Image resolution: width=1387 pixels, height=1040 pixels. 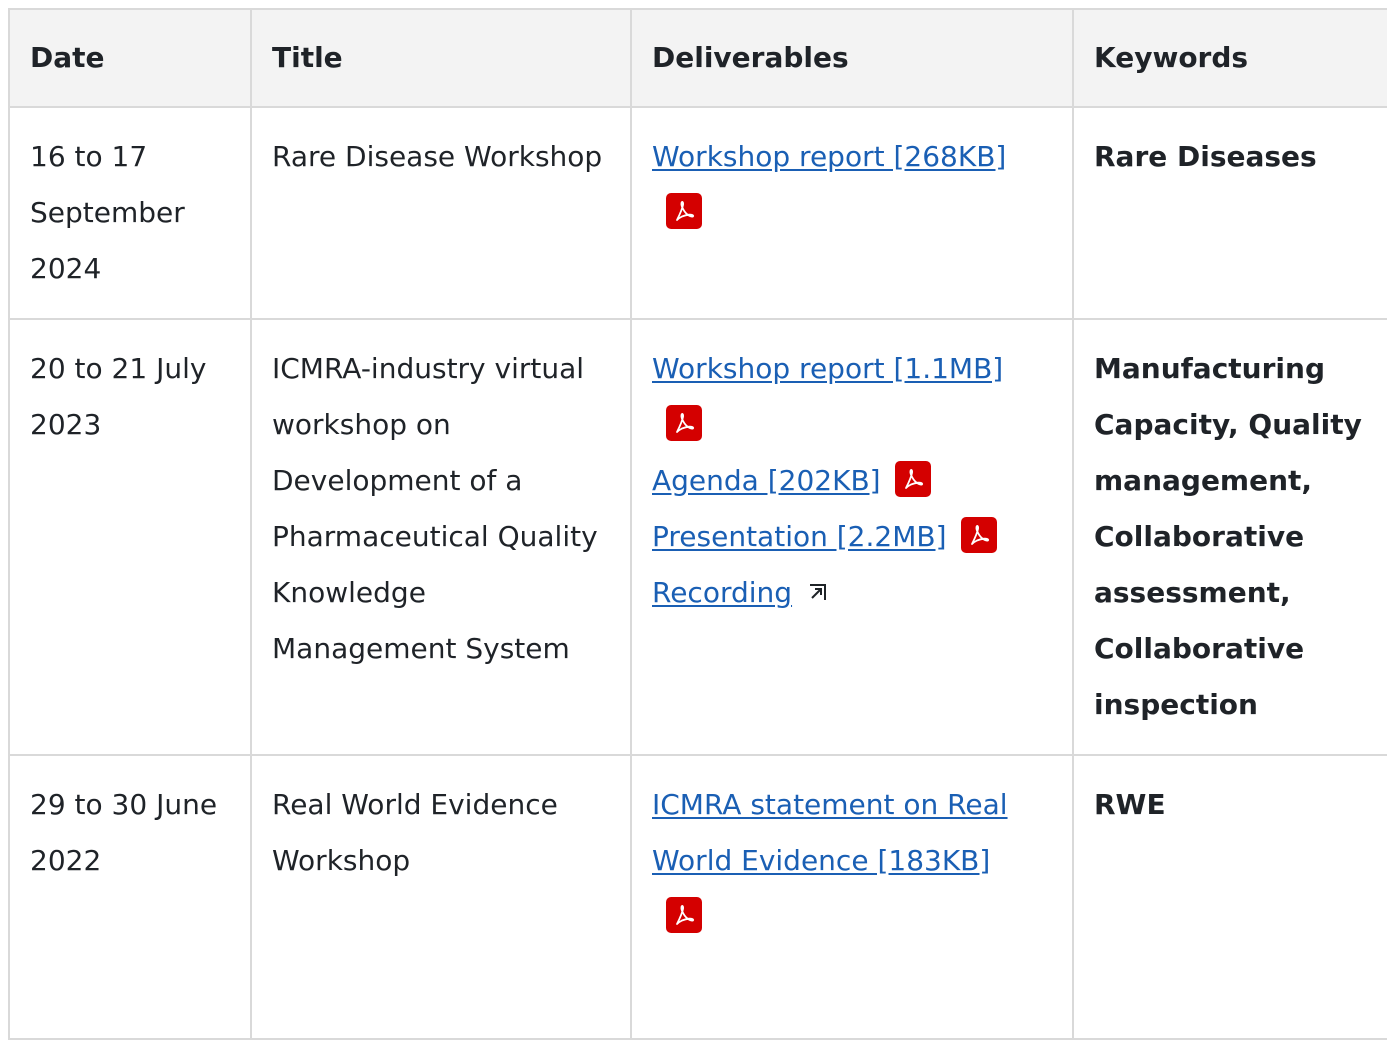 What do you see at coordinates (130, 897) in the screenshot?
I see `cell-date: 29 to 30 June 2022` at bounding box center [130, 897].